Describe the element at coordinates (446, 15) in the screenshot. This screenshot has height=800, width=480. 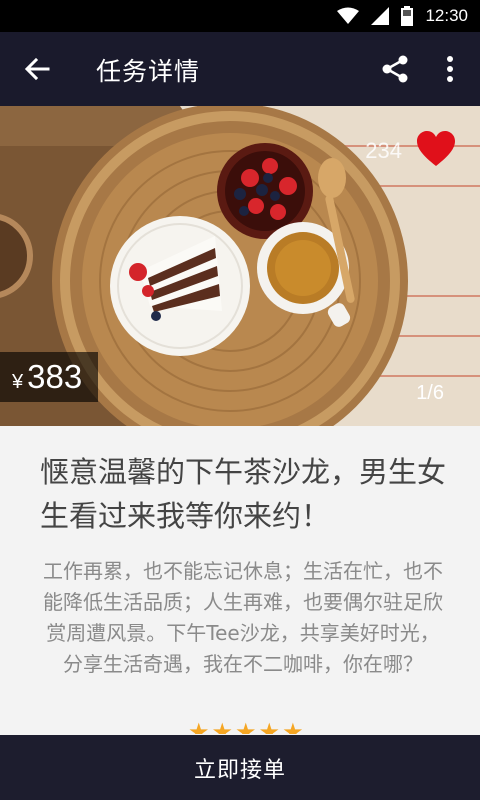
I see `status-time: 12:30` at that location.